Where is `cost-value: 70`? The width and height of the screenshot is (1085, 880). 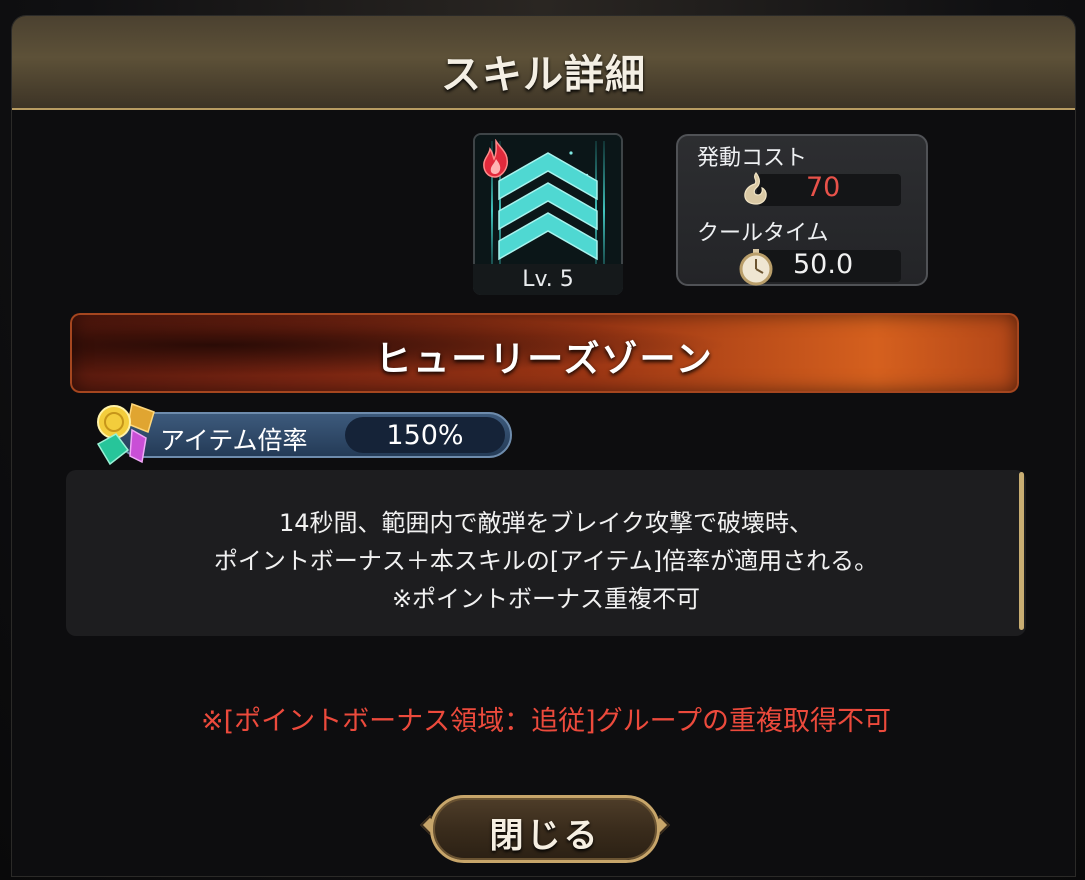 cost-value: 70 is located at coordinates (823, 187).